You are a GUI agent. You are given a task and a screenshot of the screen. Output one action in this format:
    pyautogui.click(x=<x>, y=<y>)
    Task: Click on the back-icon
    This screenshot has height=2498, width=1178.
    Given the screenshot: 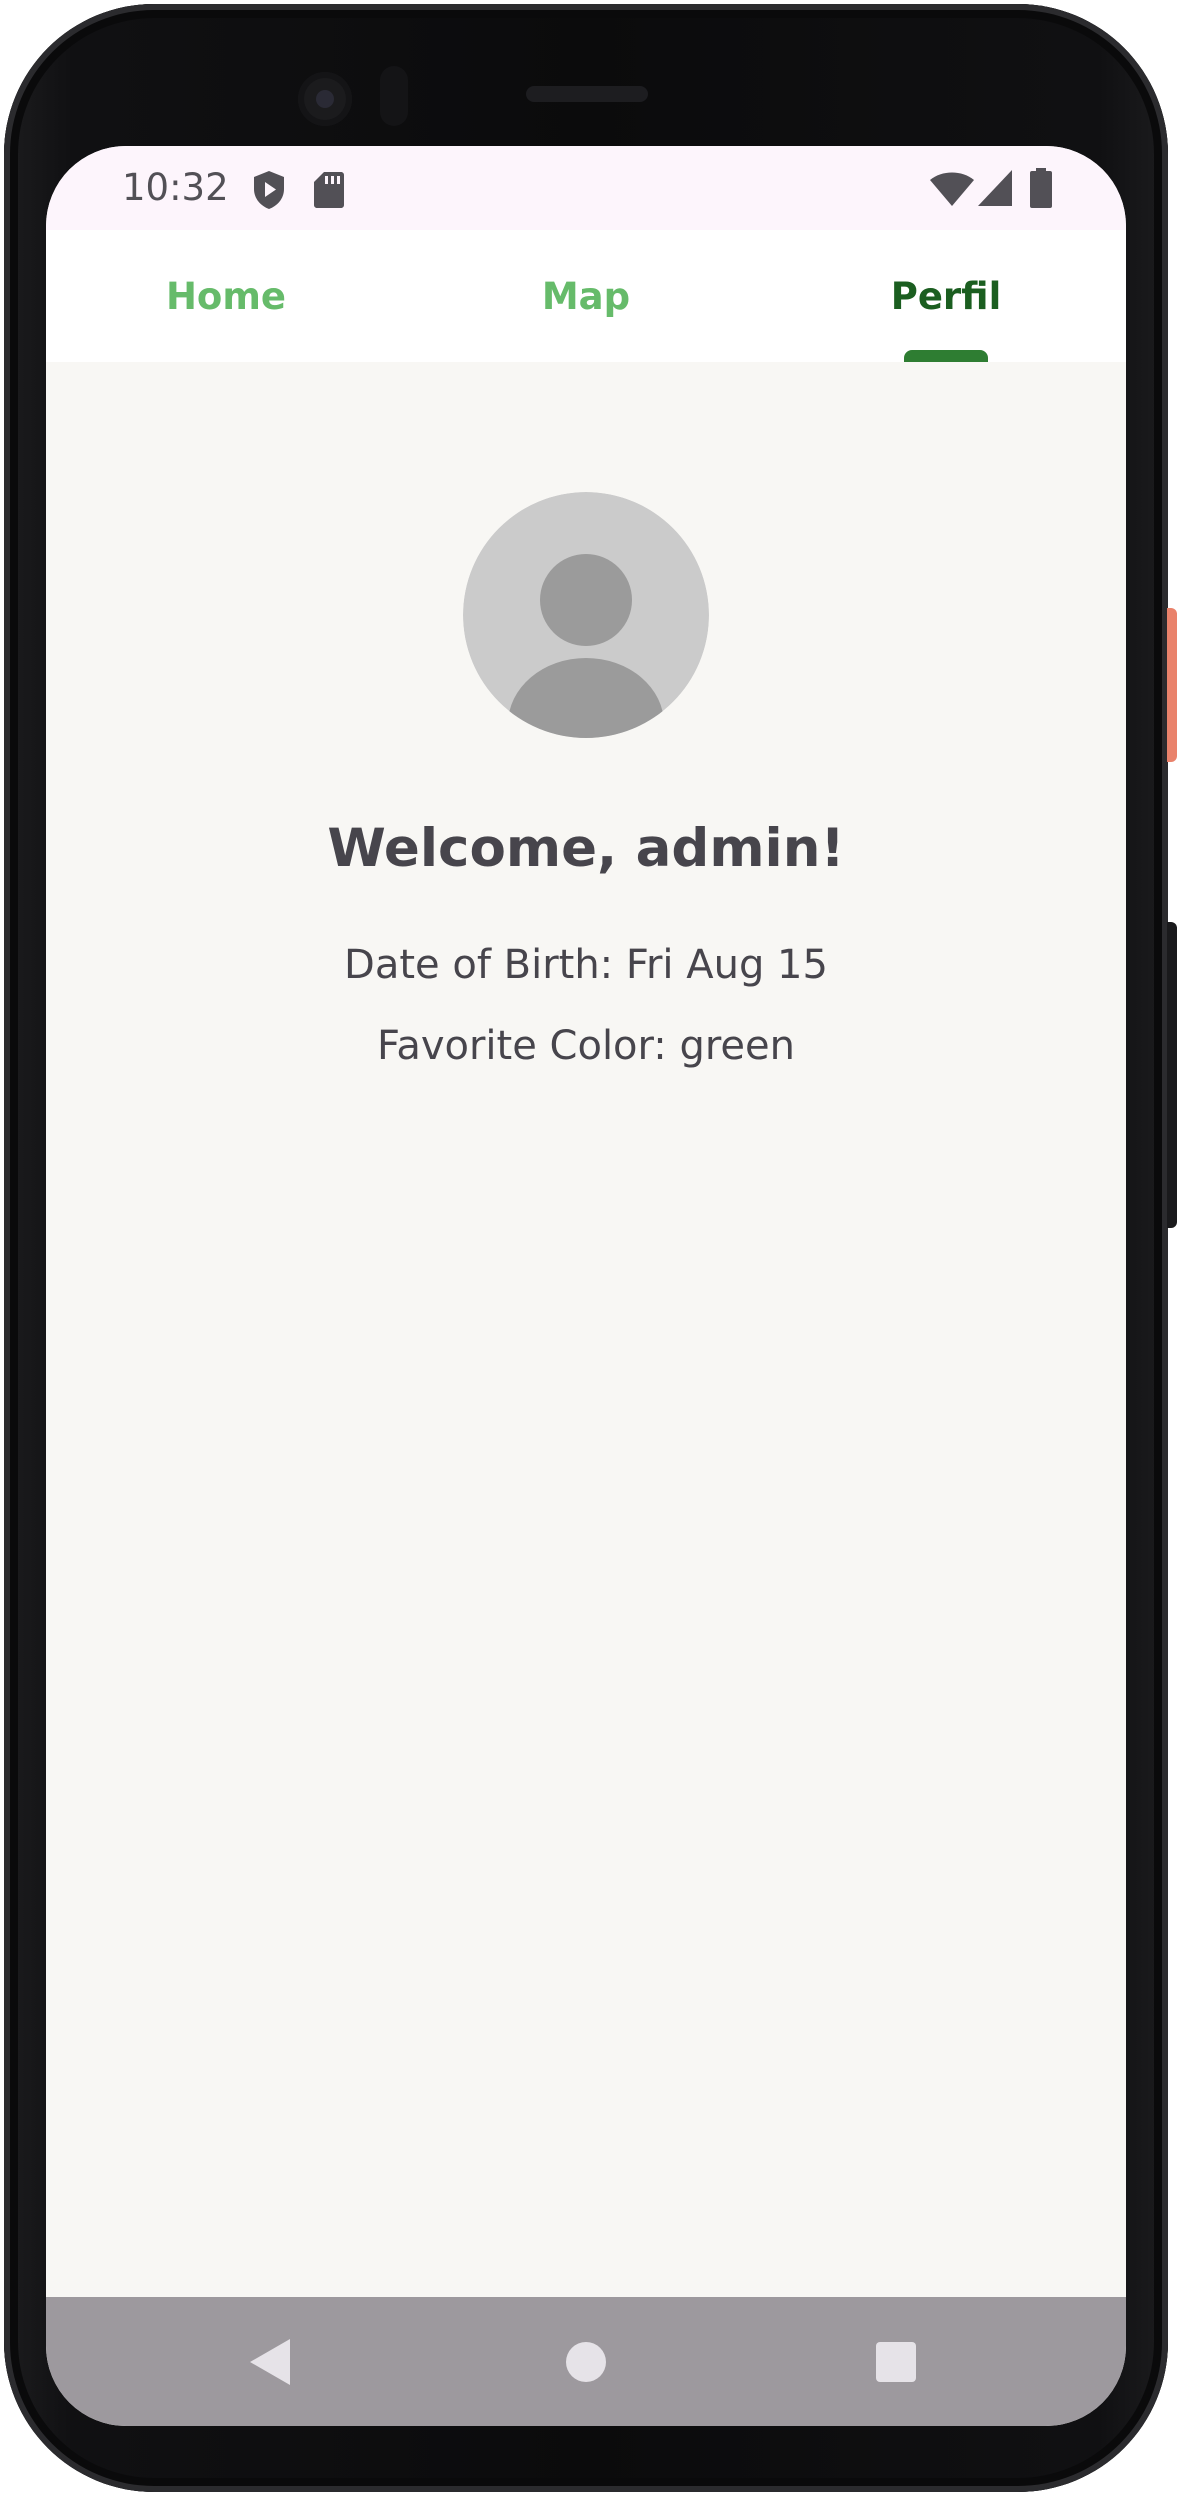 What is the action you would take?
    pyautogui.click(x=270, y=2362)
    